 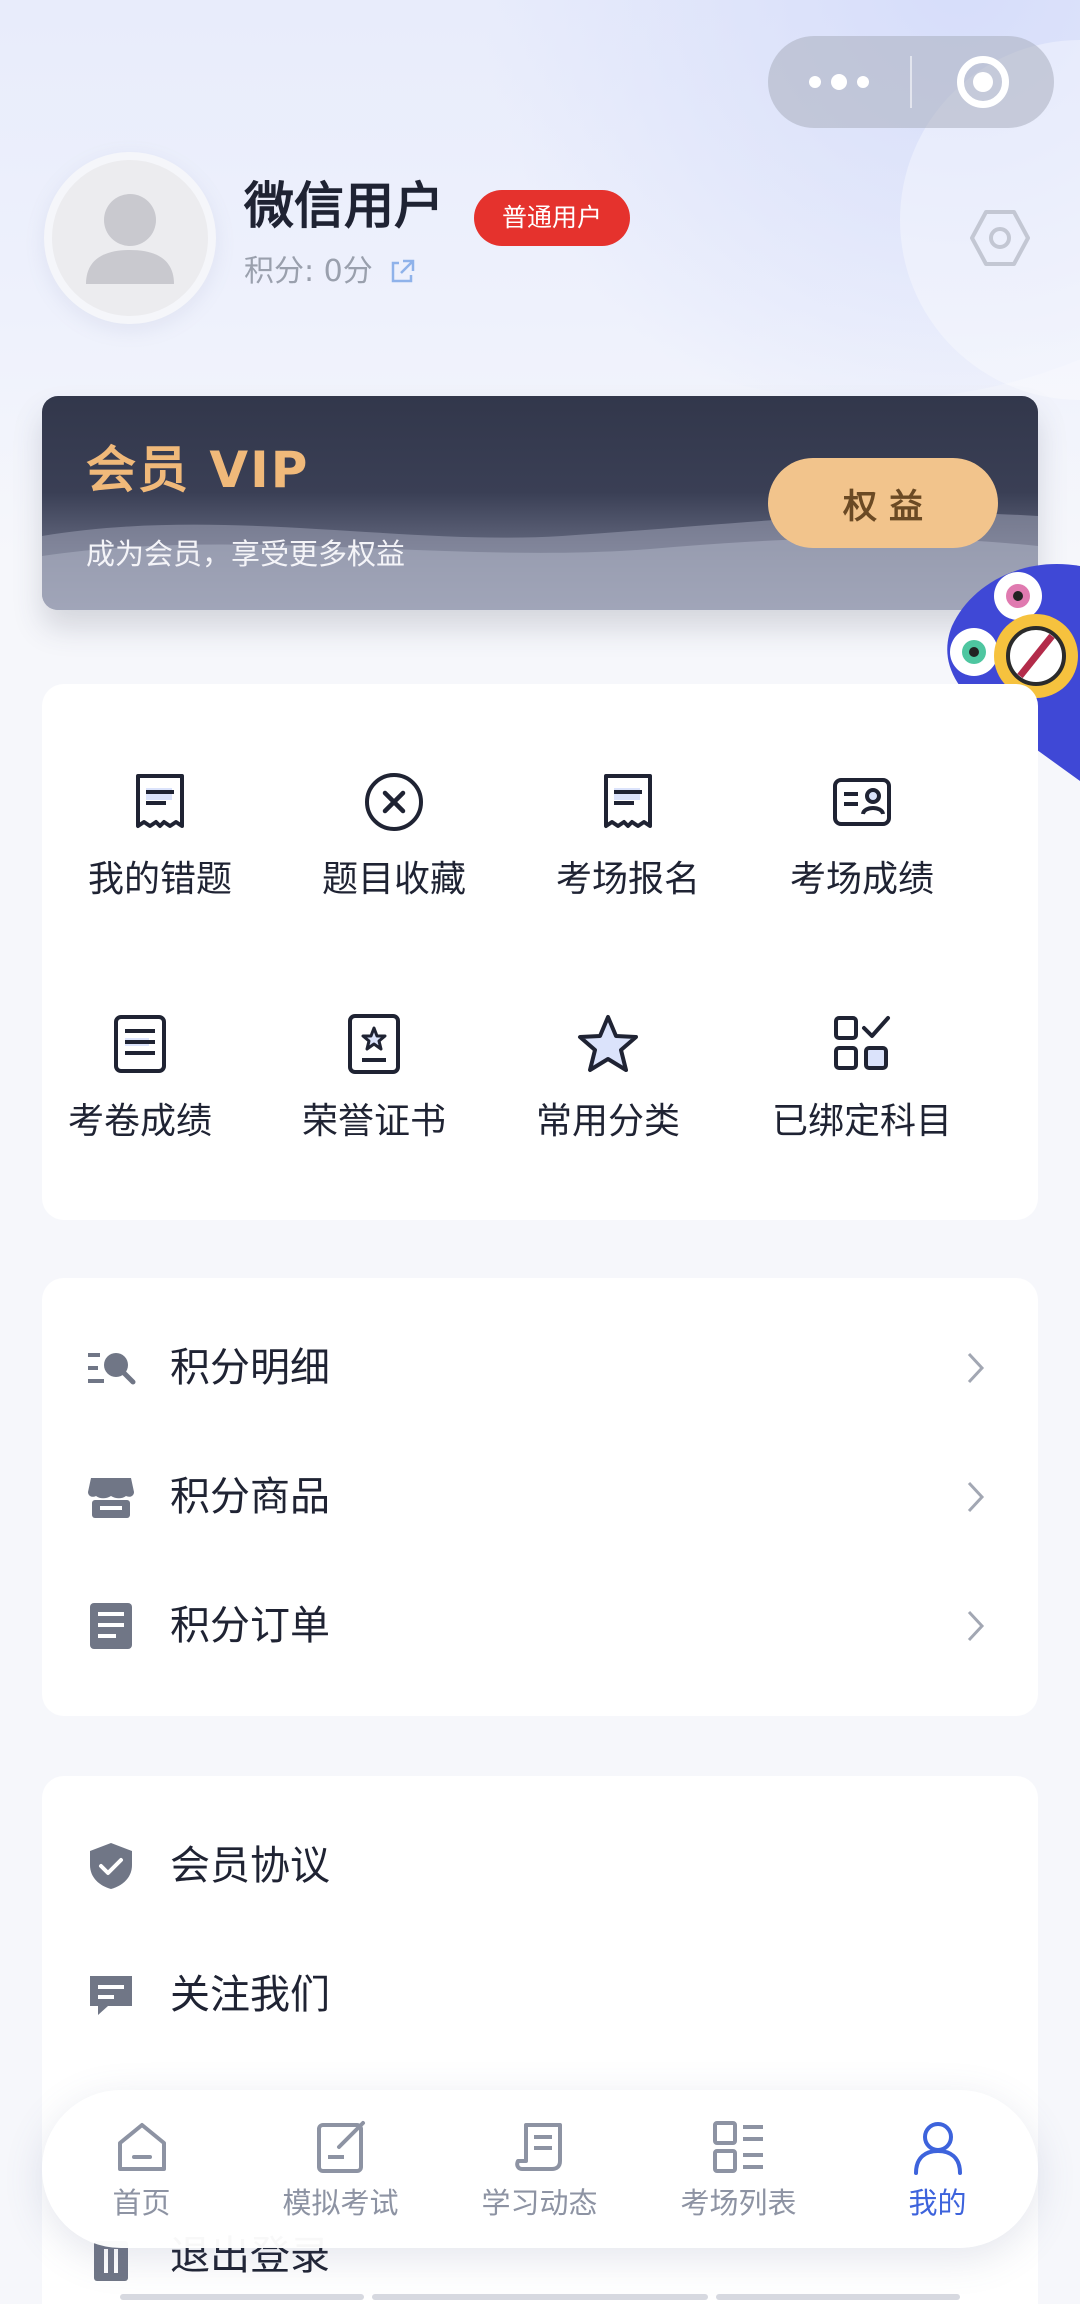 What do you see at coordinates (111, 1498) in the screenshot?
I see `store-icon` at bounding box center [111, 1498].